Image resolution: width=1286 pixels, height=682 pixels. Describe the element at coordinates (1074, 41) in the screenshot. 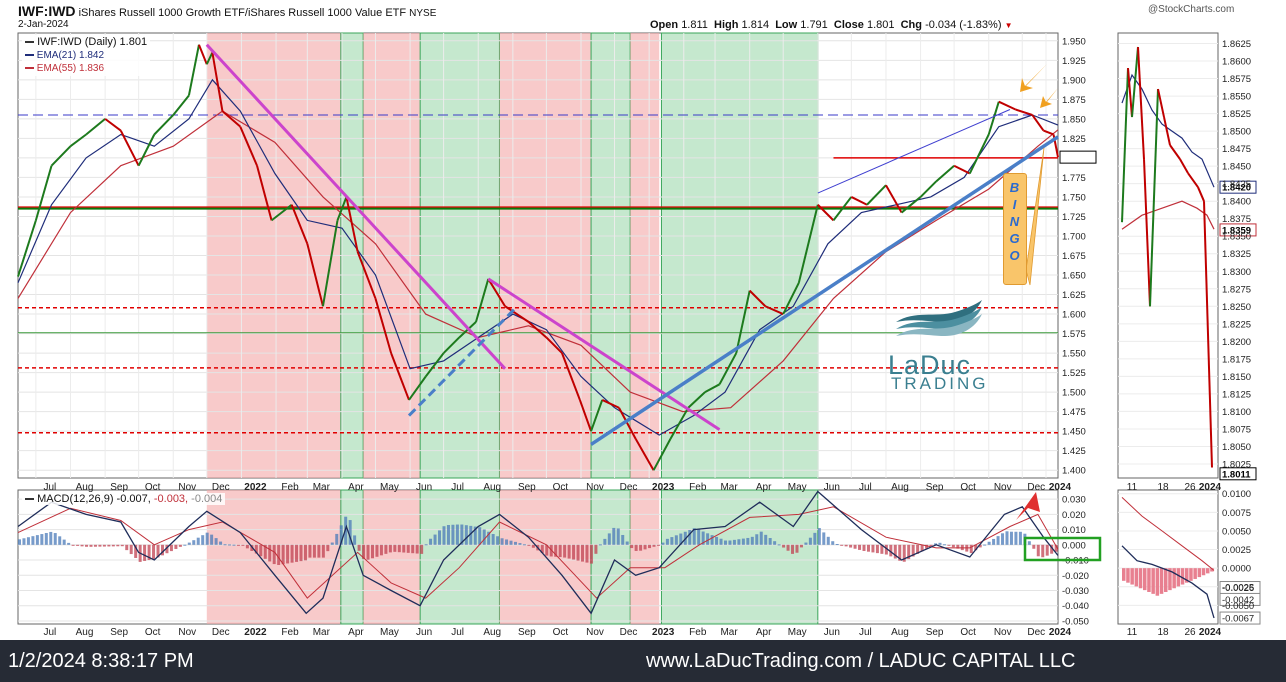

I see `y-tick-label: 1.950` at that location.